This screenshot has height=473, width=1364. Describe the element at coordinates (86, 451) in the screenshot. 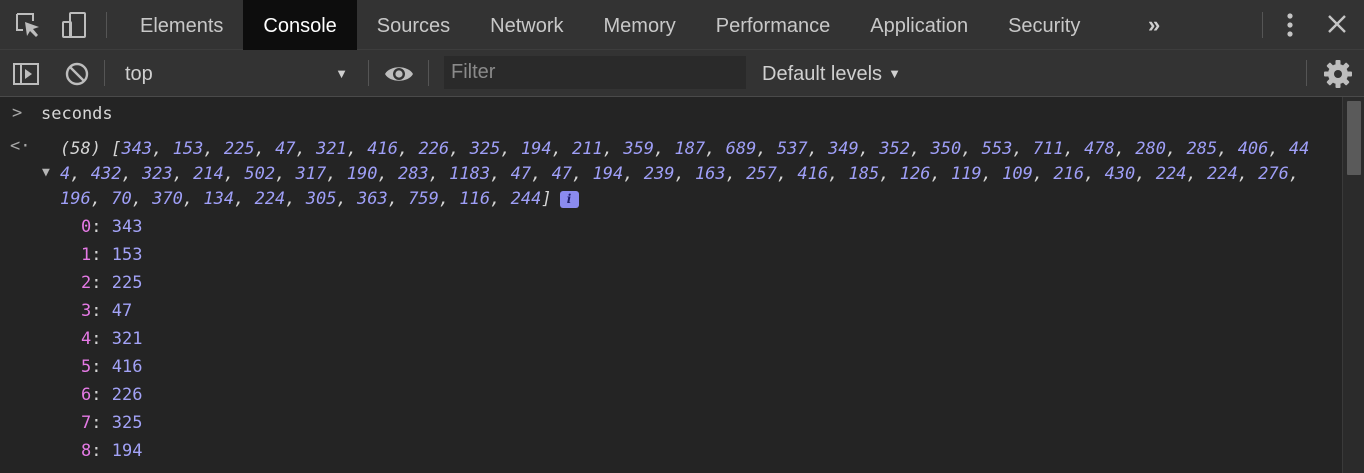

I see `array-item-index: 8` at that location.